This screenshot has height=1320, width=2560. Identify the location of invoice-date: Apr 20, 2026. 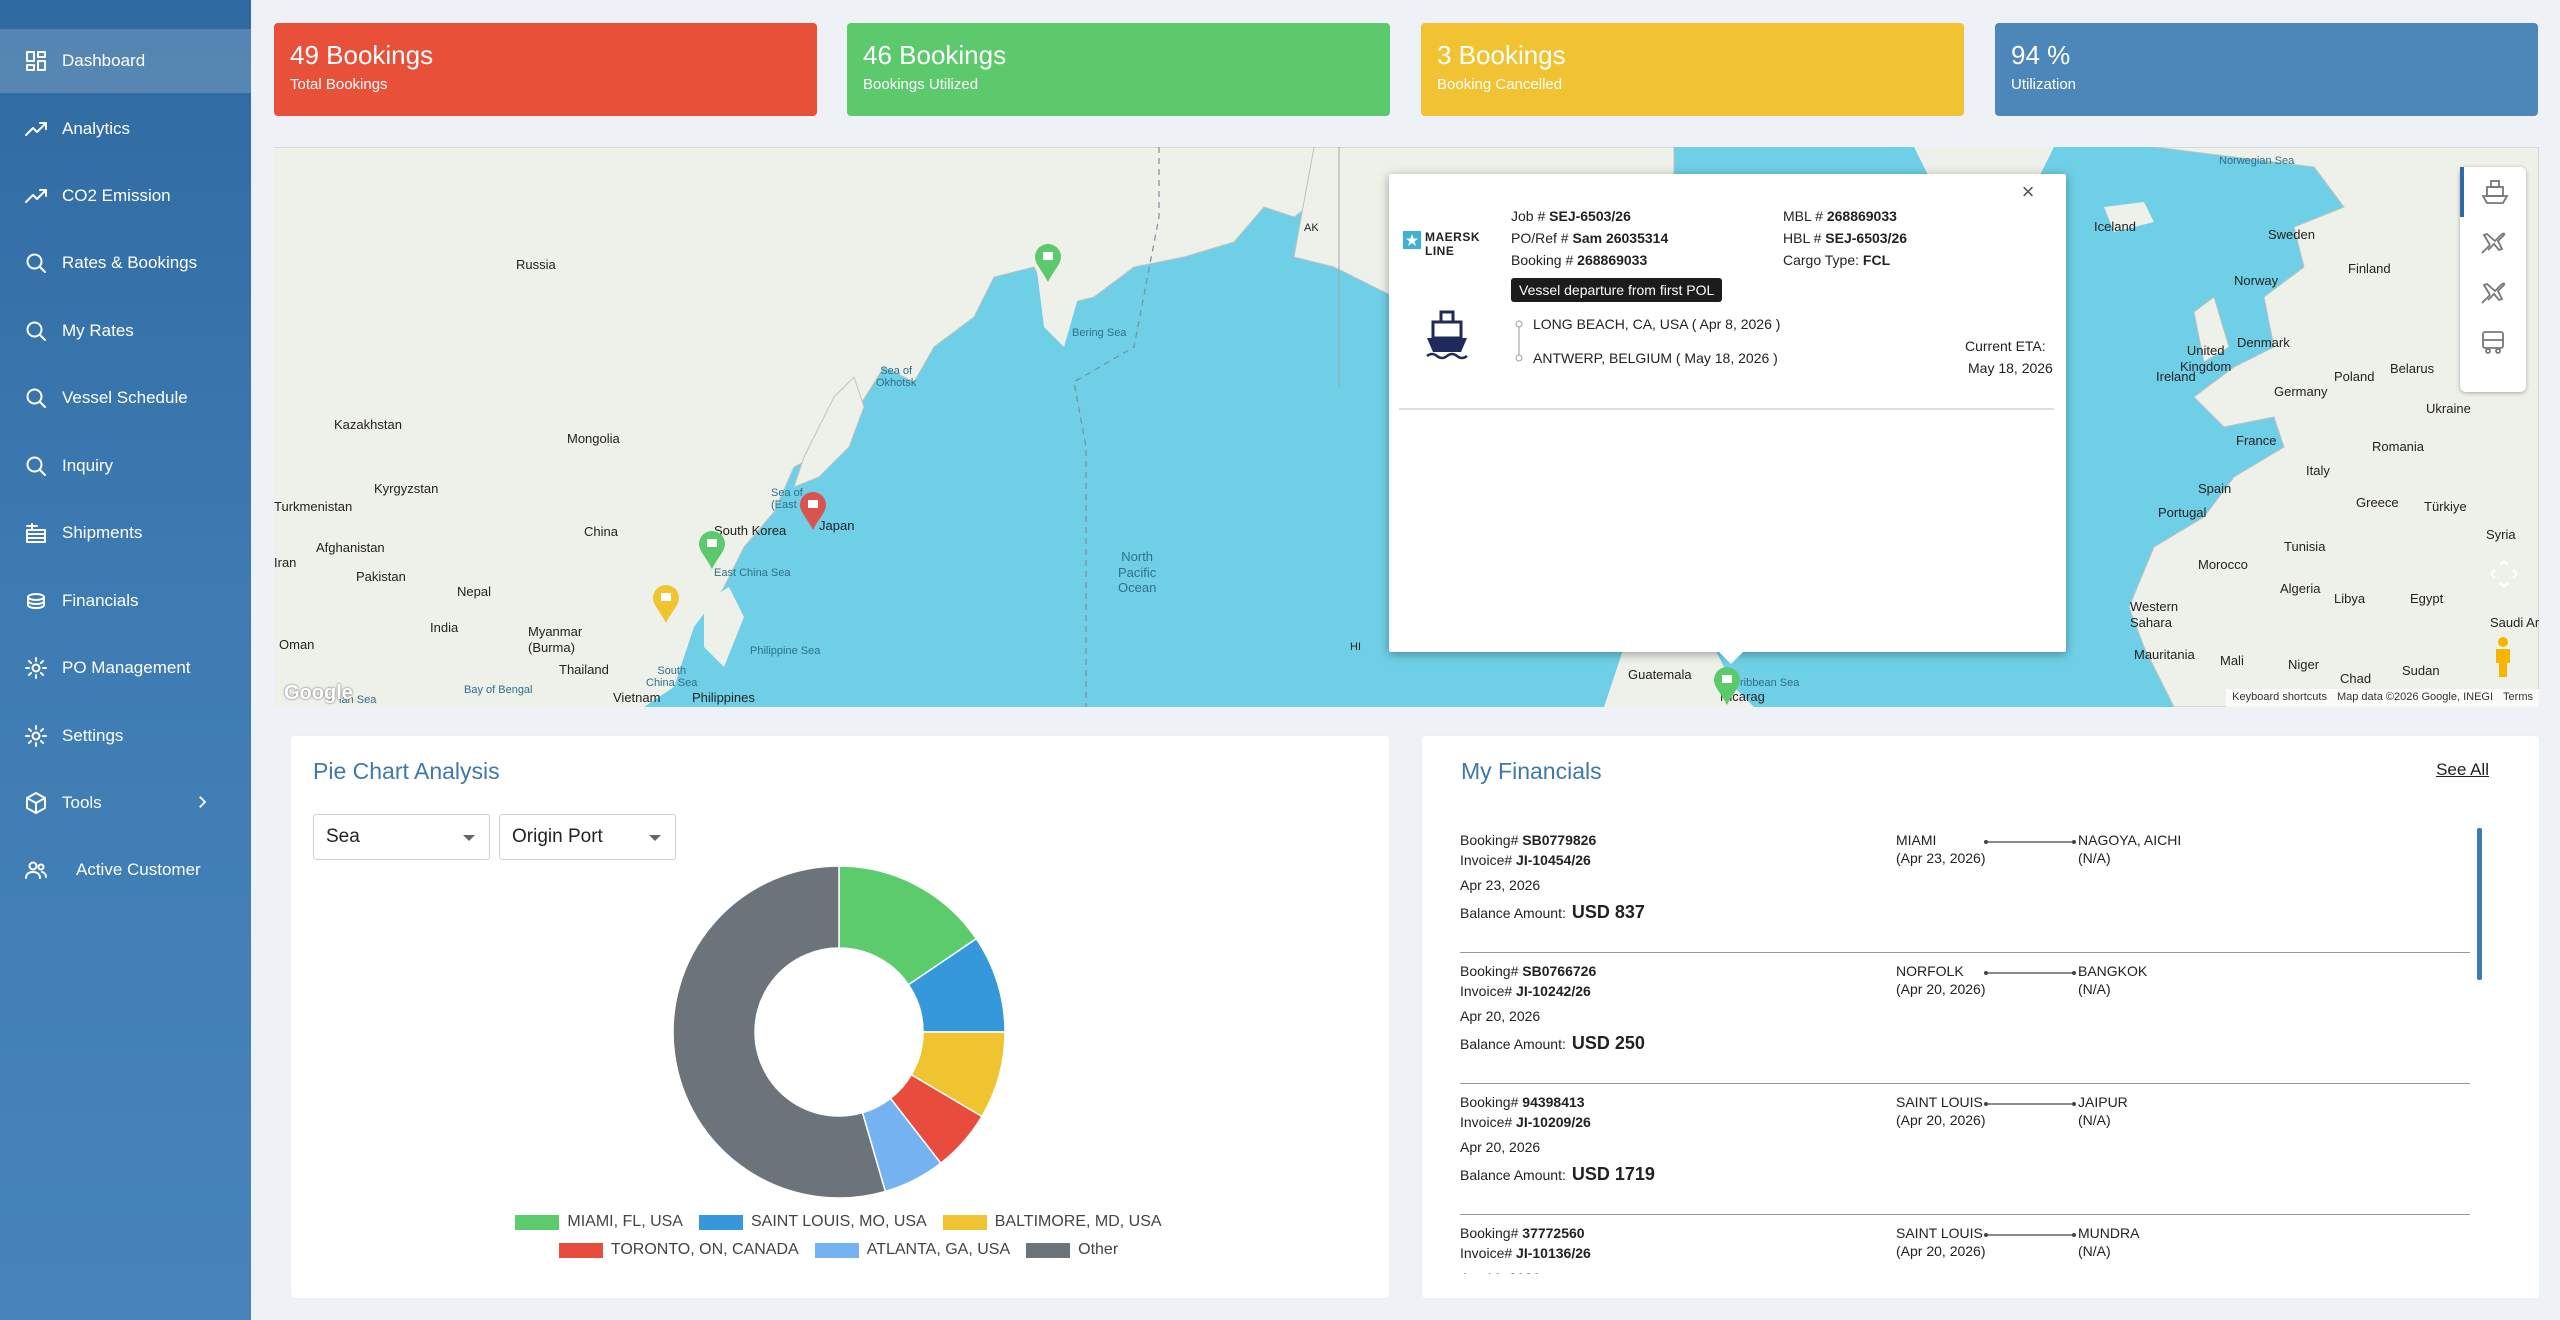
(1500, 1016).